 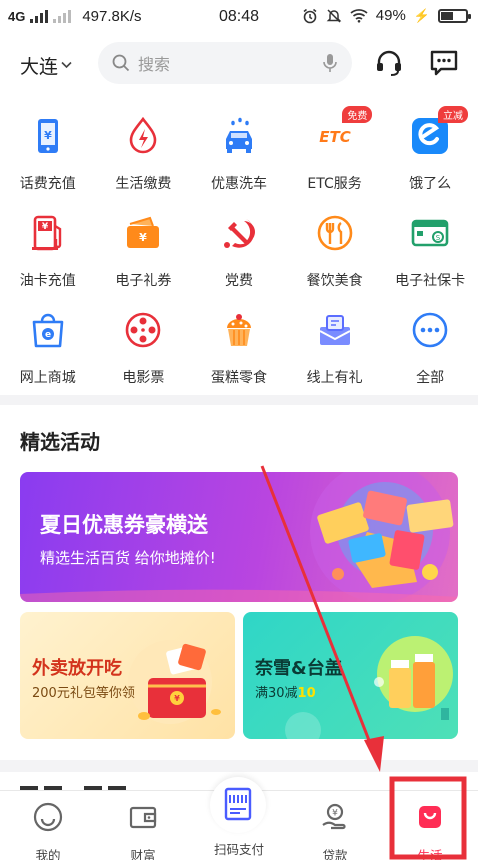 What do you see at coordinates (430, 184) in the screenshot?
I see `service-label: 饿了么` at bounding box center [430, 184].